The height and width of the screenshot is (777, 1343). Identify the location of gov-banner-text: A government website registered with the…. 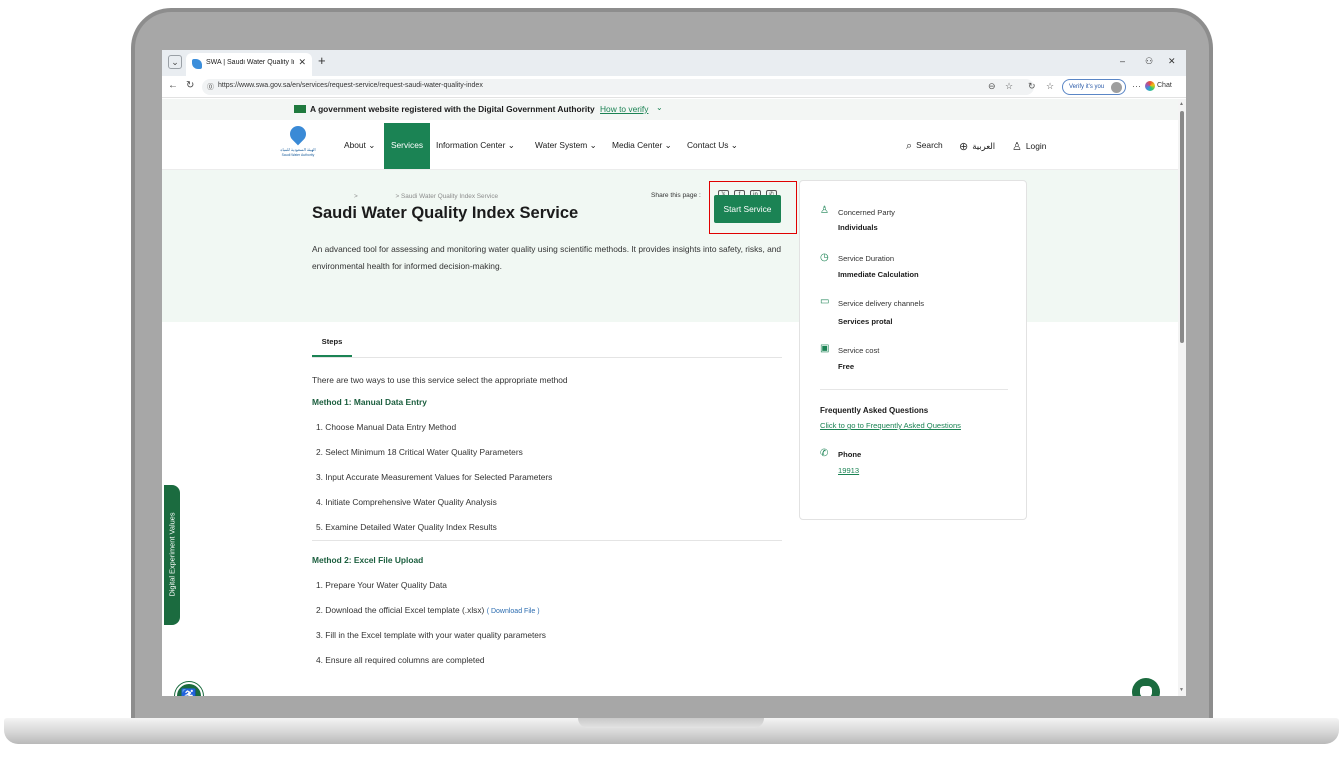
(452, 109).